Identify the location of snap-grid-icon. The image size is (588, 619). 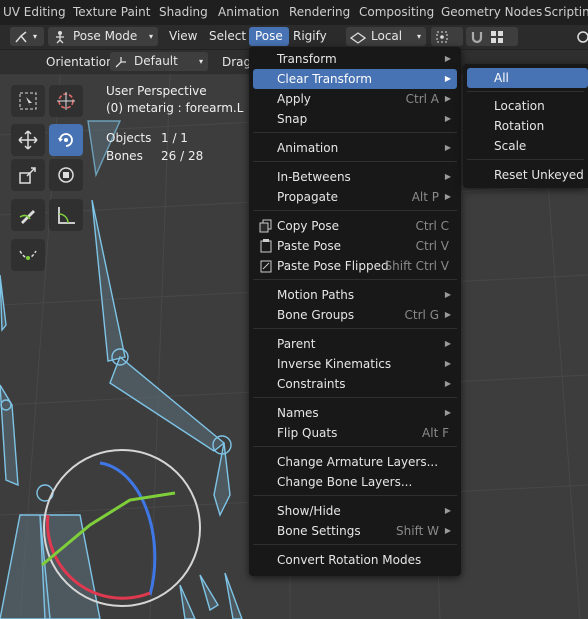
(497, 37).